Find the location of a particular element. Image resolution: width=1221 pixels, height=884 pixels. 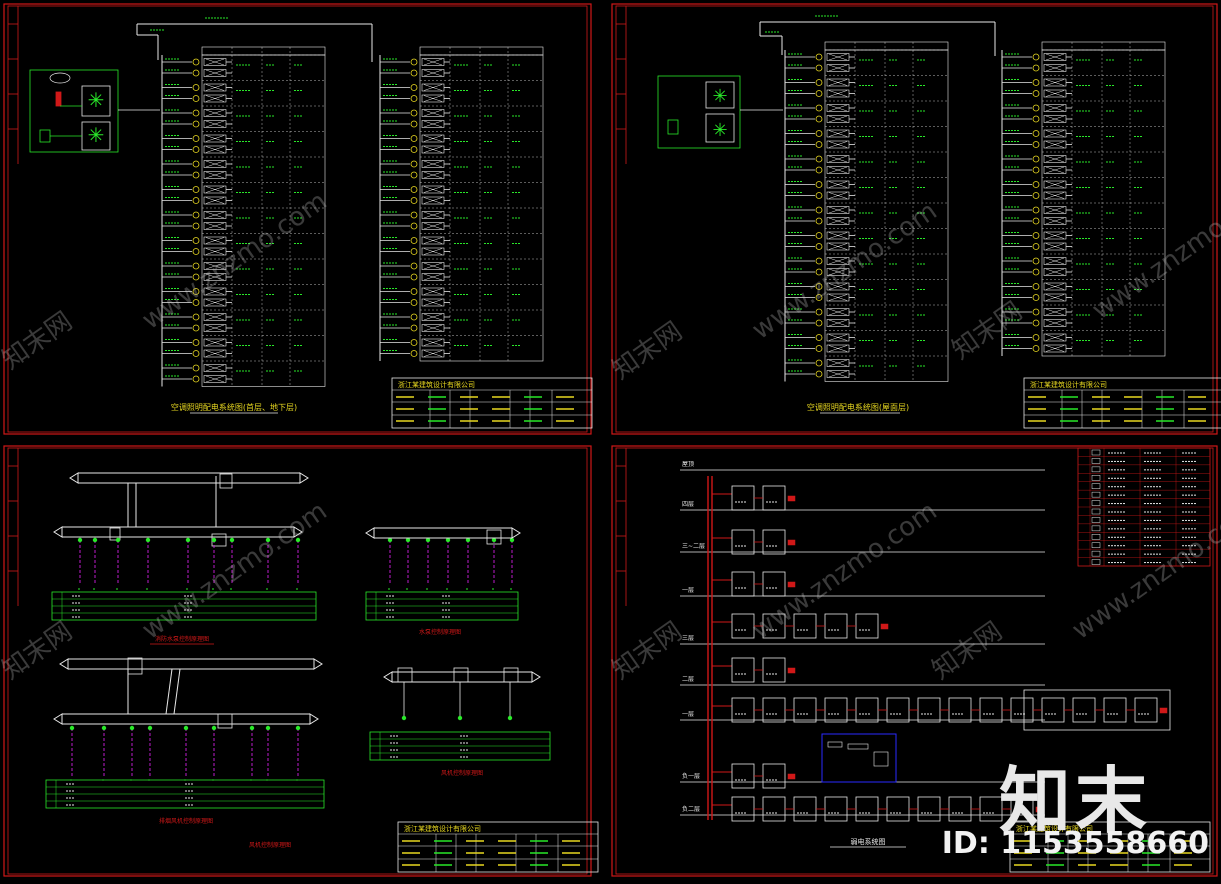

watermark-id: ID: 1153558660 is located at coordinates (1075, 843).